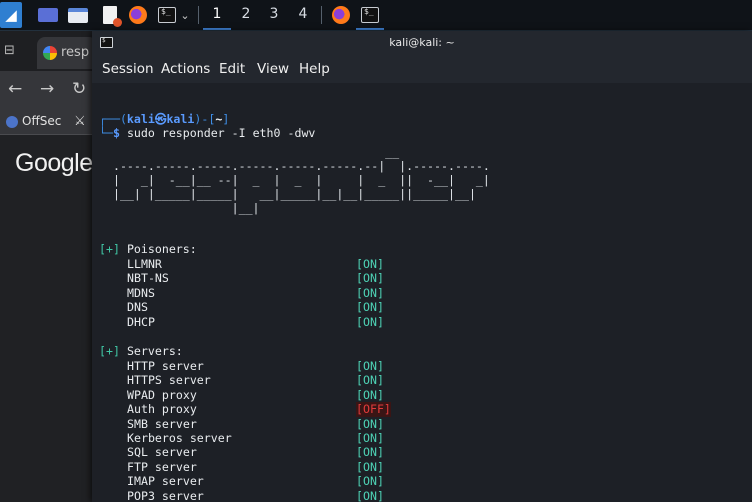  I want to click on menu-actions: Actions, so click(185, 69).